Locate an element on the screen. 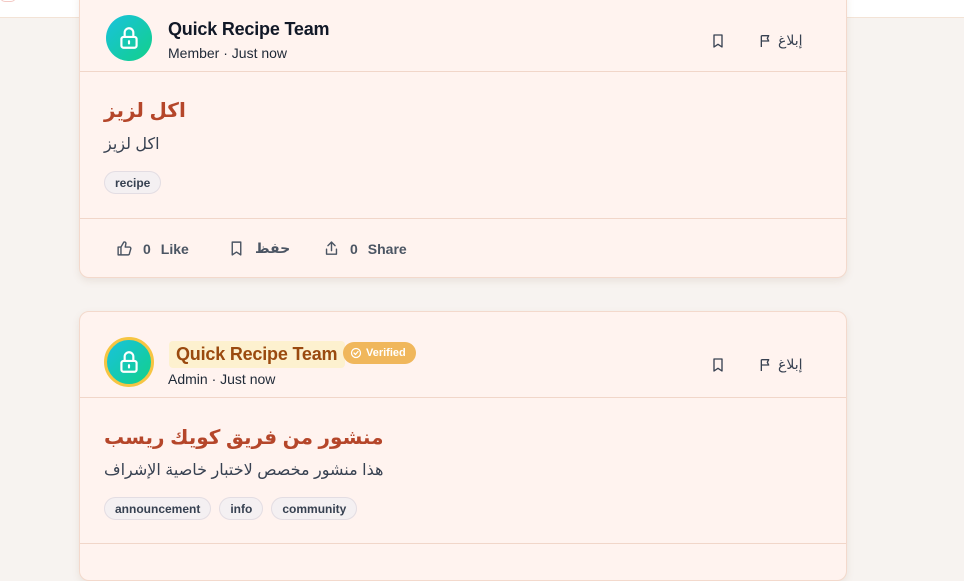 The height and width of the screenshot is (581, 964). like-button: 0 Like is located at coordinates (152, 248).